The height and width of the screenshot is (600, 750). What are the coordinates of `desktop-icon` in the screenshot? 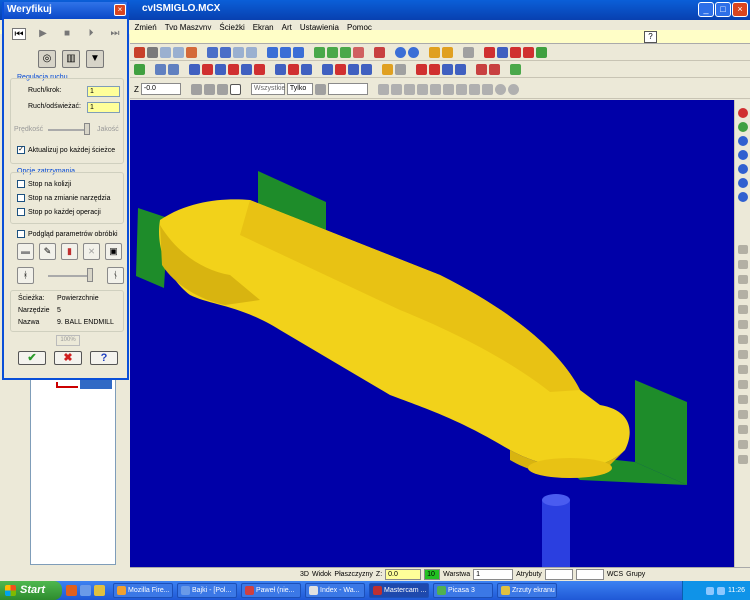 It's located at (85, 590).